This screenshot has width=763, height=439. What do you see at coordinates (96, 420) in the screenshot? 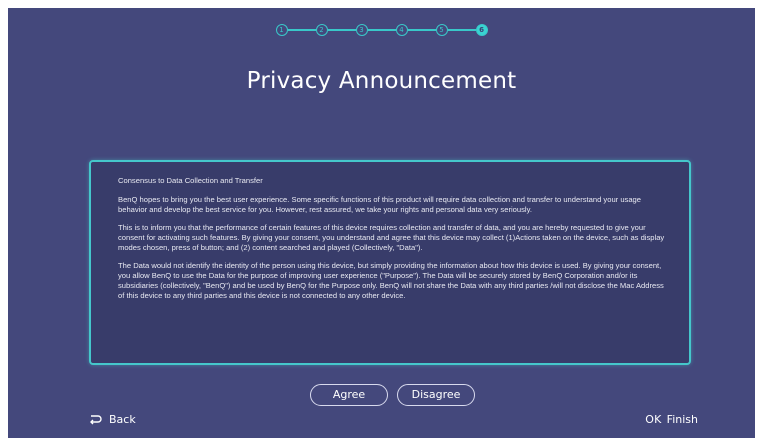
I see `return-arrow-icon` at bounding box center [96, 420].